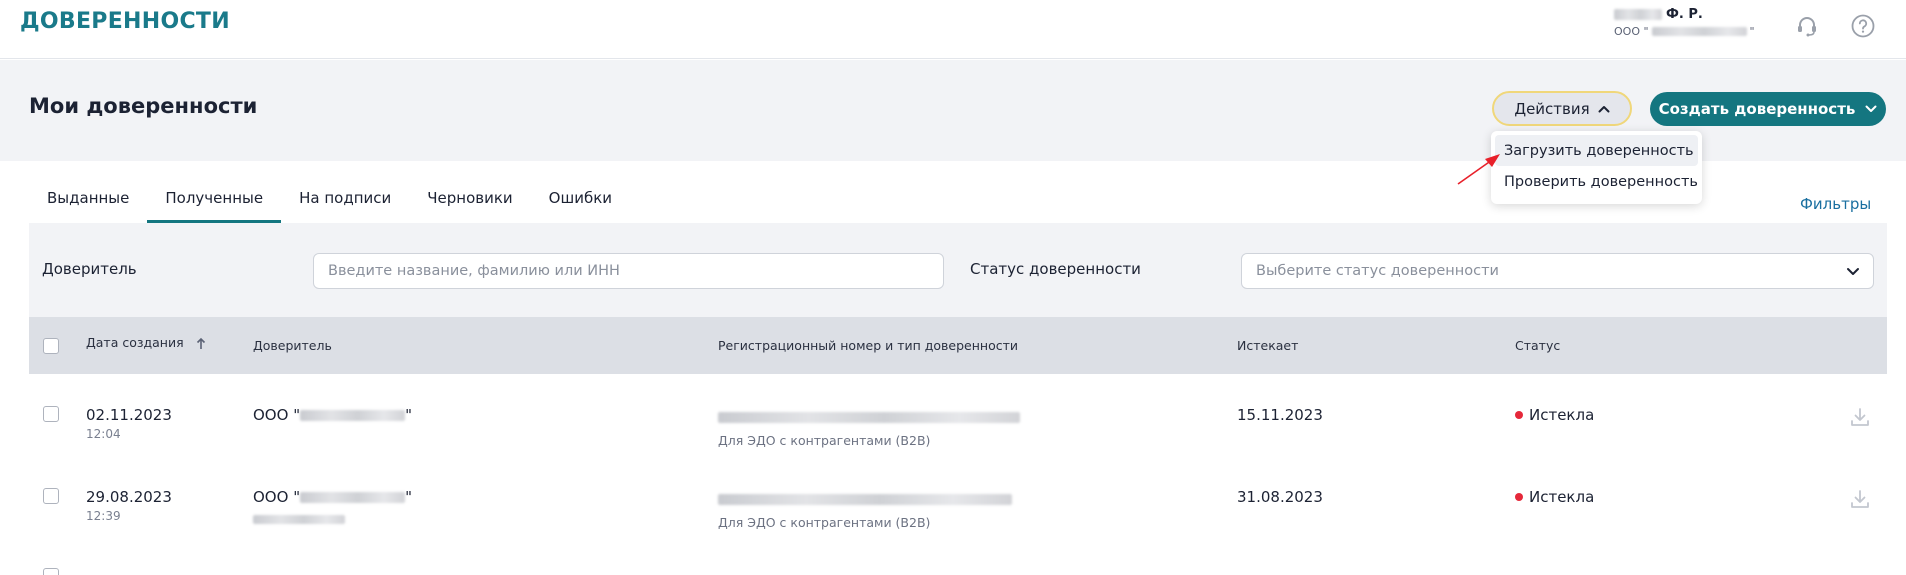 This screenshot has width=1906, height=575. What do you see at coordinates (143, 106) in the screenshot?
I see `page-title: Мои доверенности` at bounding box center [143, 106].